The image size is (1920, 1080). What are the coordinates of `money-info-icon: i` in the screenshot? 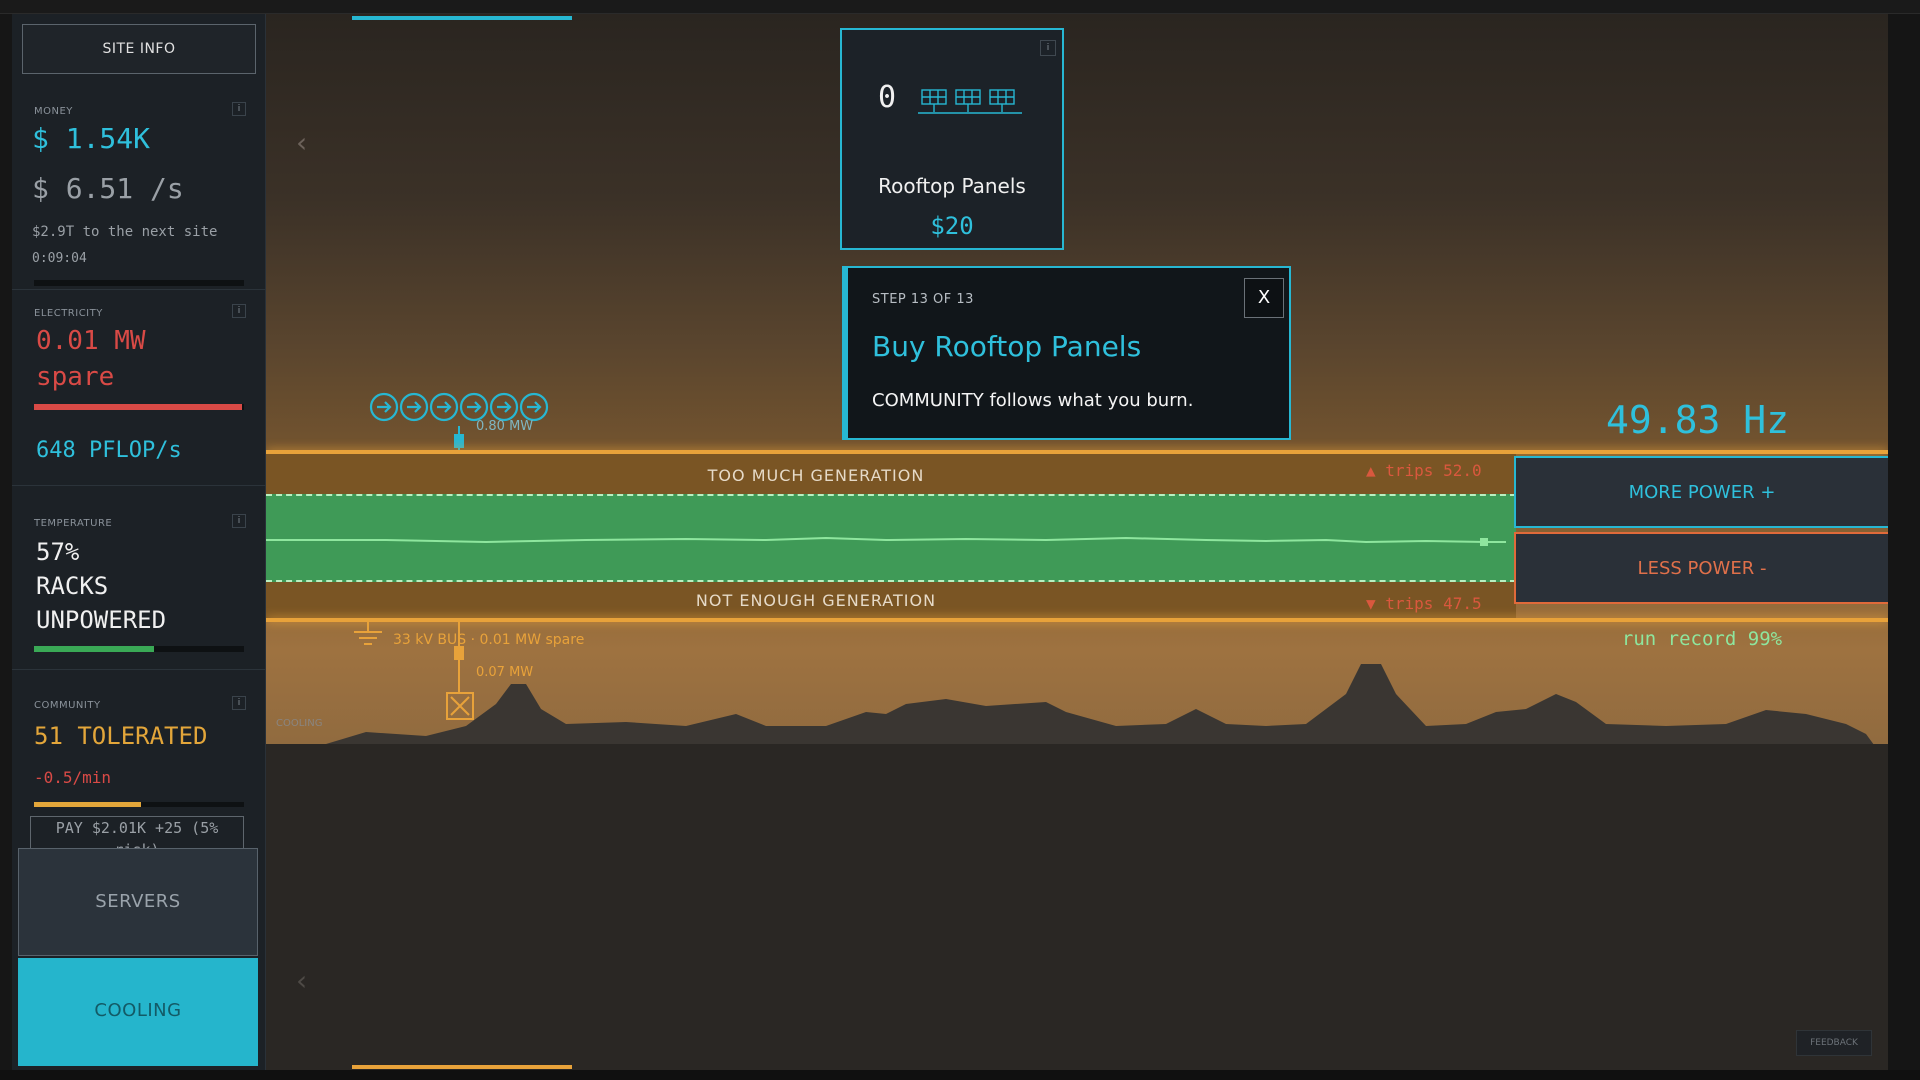 It's located at (239, 109).